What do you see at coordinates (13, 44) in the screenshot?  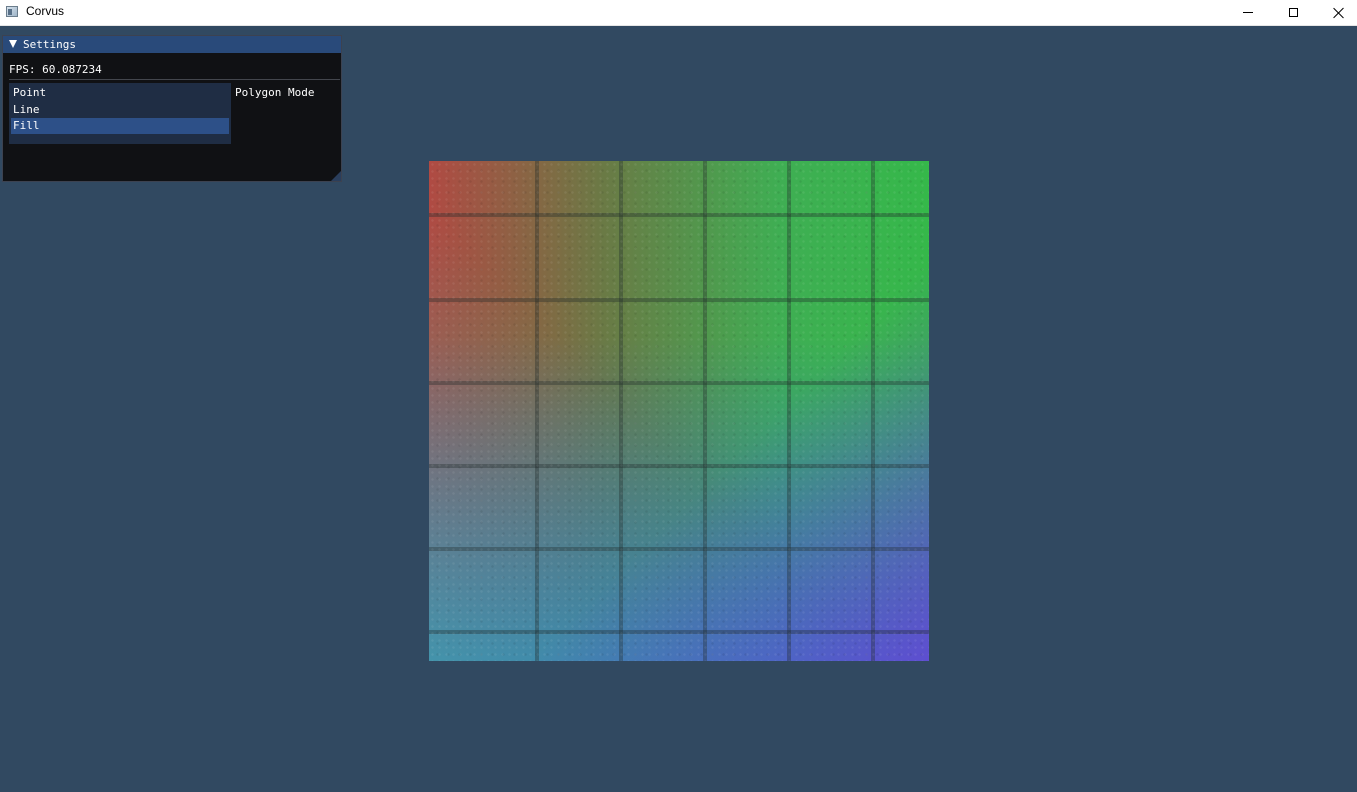 I see `triangle-down-icon` at bounding box center [13, 44].